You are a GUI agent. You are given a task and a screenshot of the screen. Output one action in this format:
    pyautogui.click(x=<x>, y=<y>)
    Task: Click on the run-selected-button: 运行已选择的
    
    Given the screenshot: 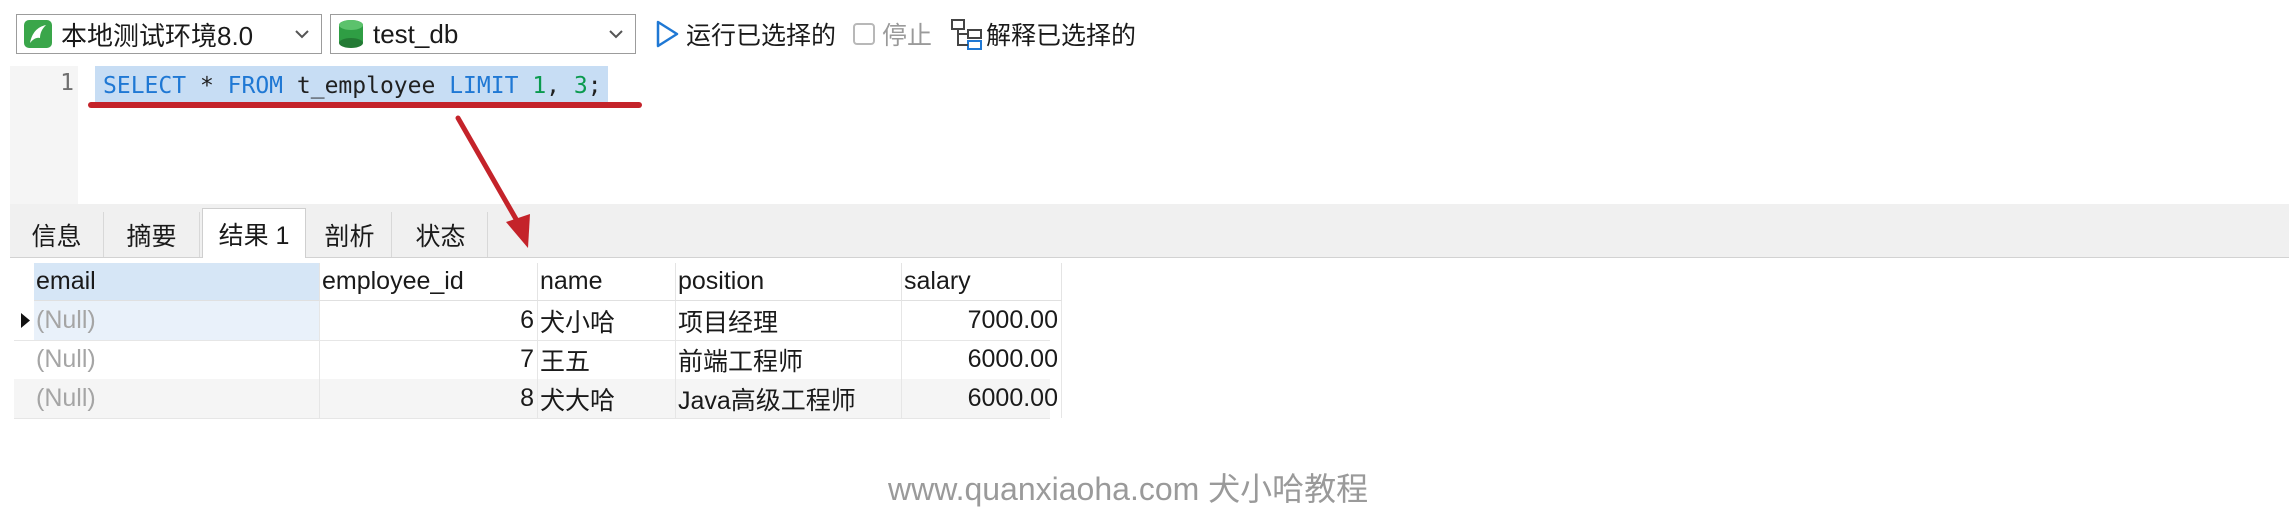 What is the action you would take?
    pyautogui.click(x=745, y=34)
    